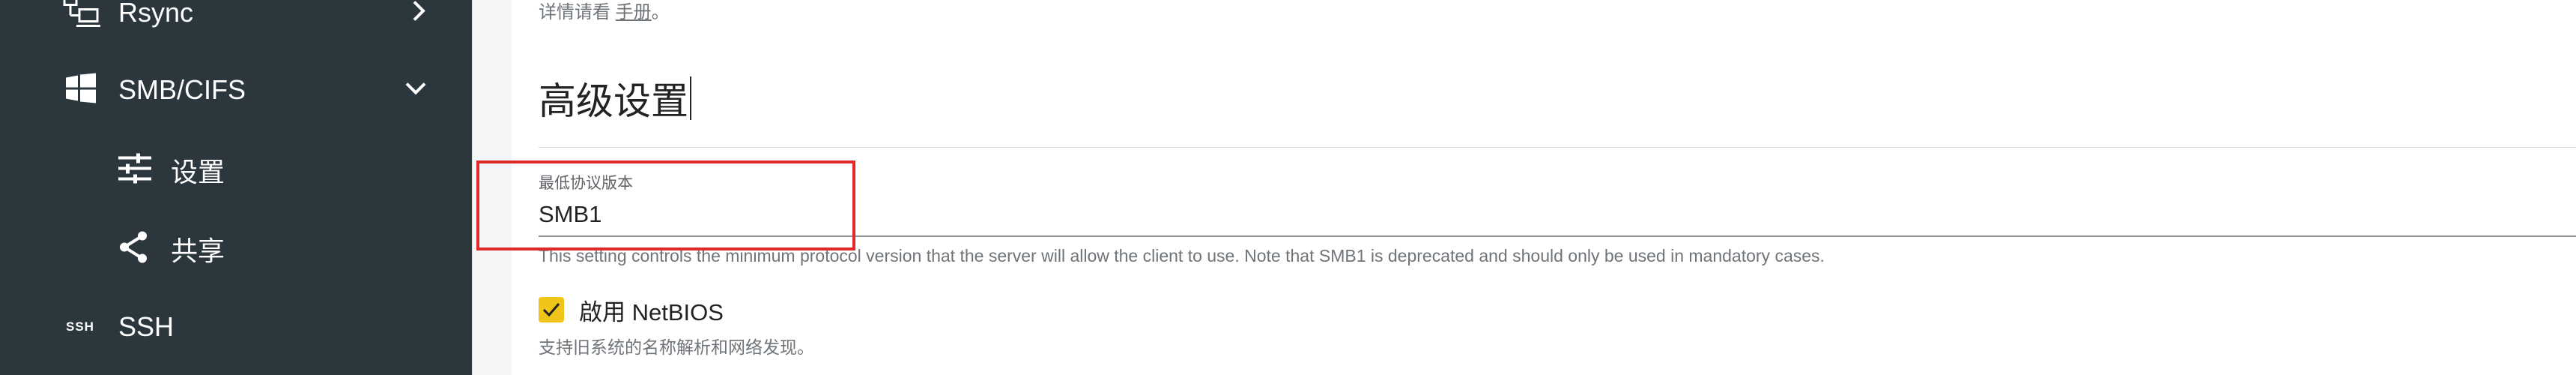 The image size is (2576, 375). What do you see at coordinates (1558, 201) in the screenshot?
I see `min-protocol-select: 最低协议版本 SMB1` at bounding box center [1558, 201].